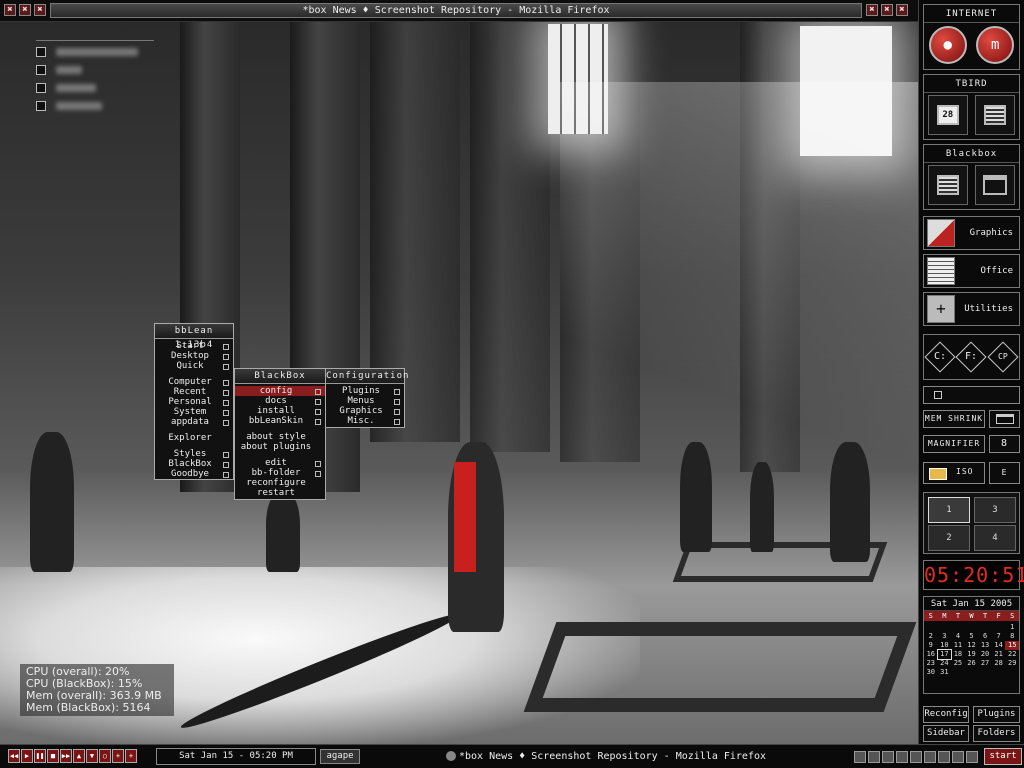  Describe the element at coordinates (194, 382) in the screenshot. I see `menu-item-computer: Computer` at that location.